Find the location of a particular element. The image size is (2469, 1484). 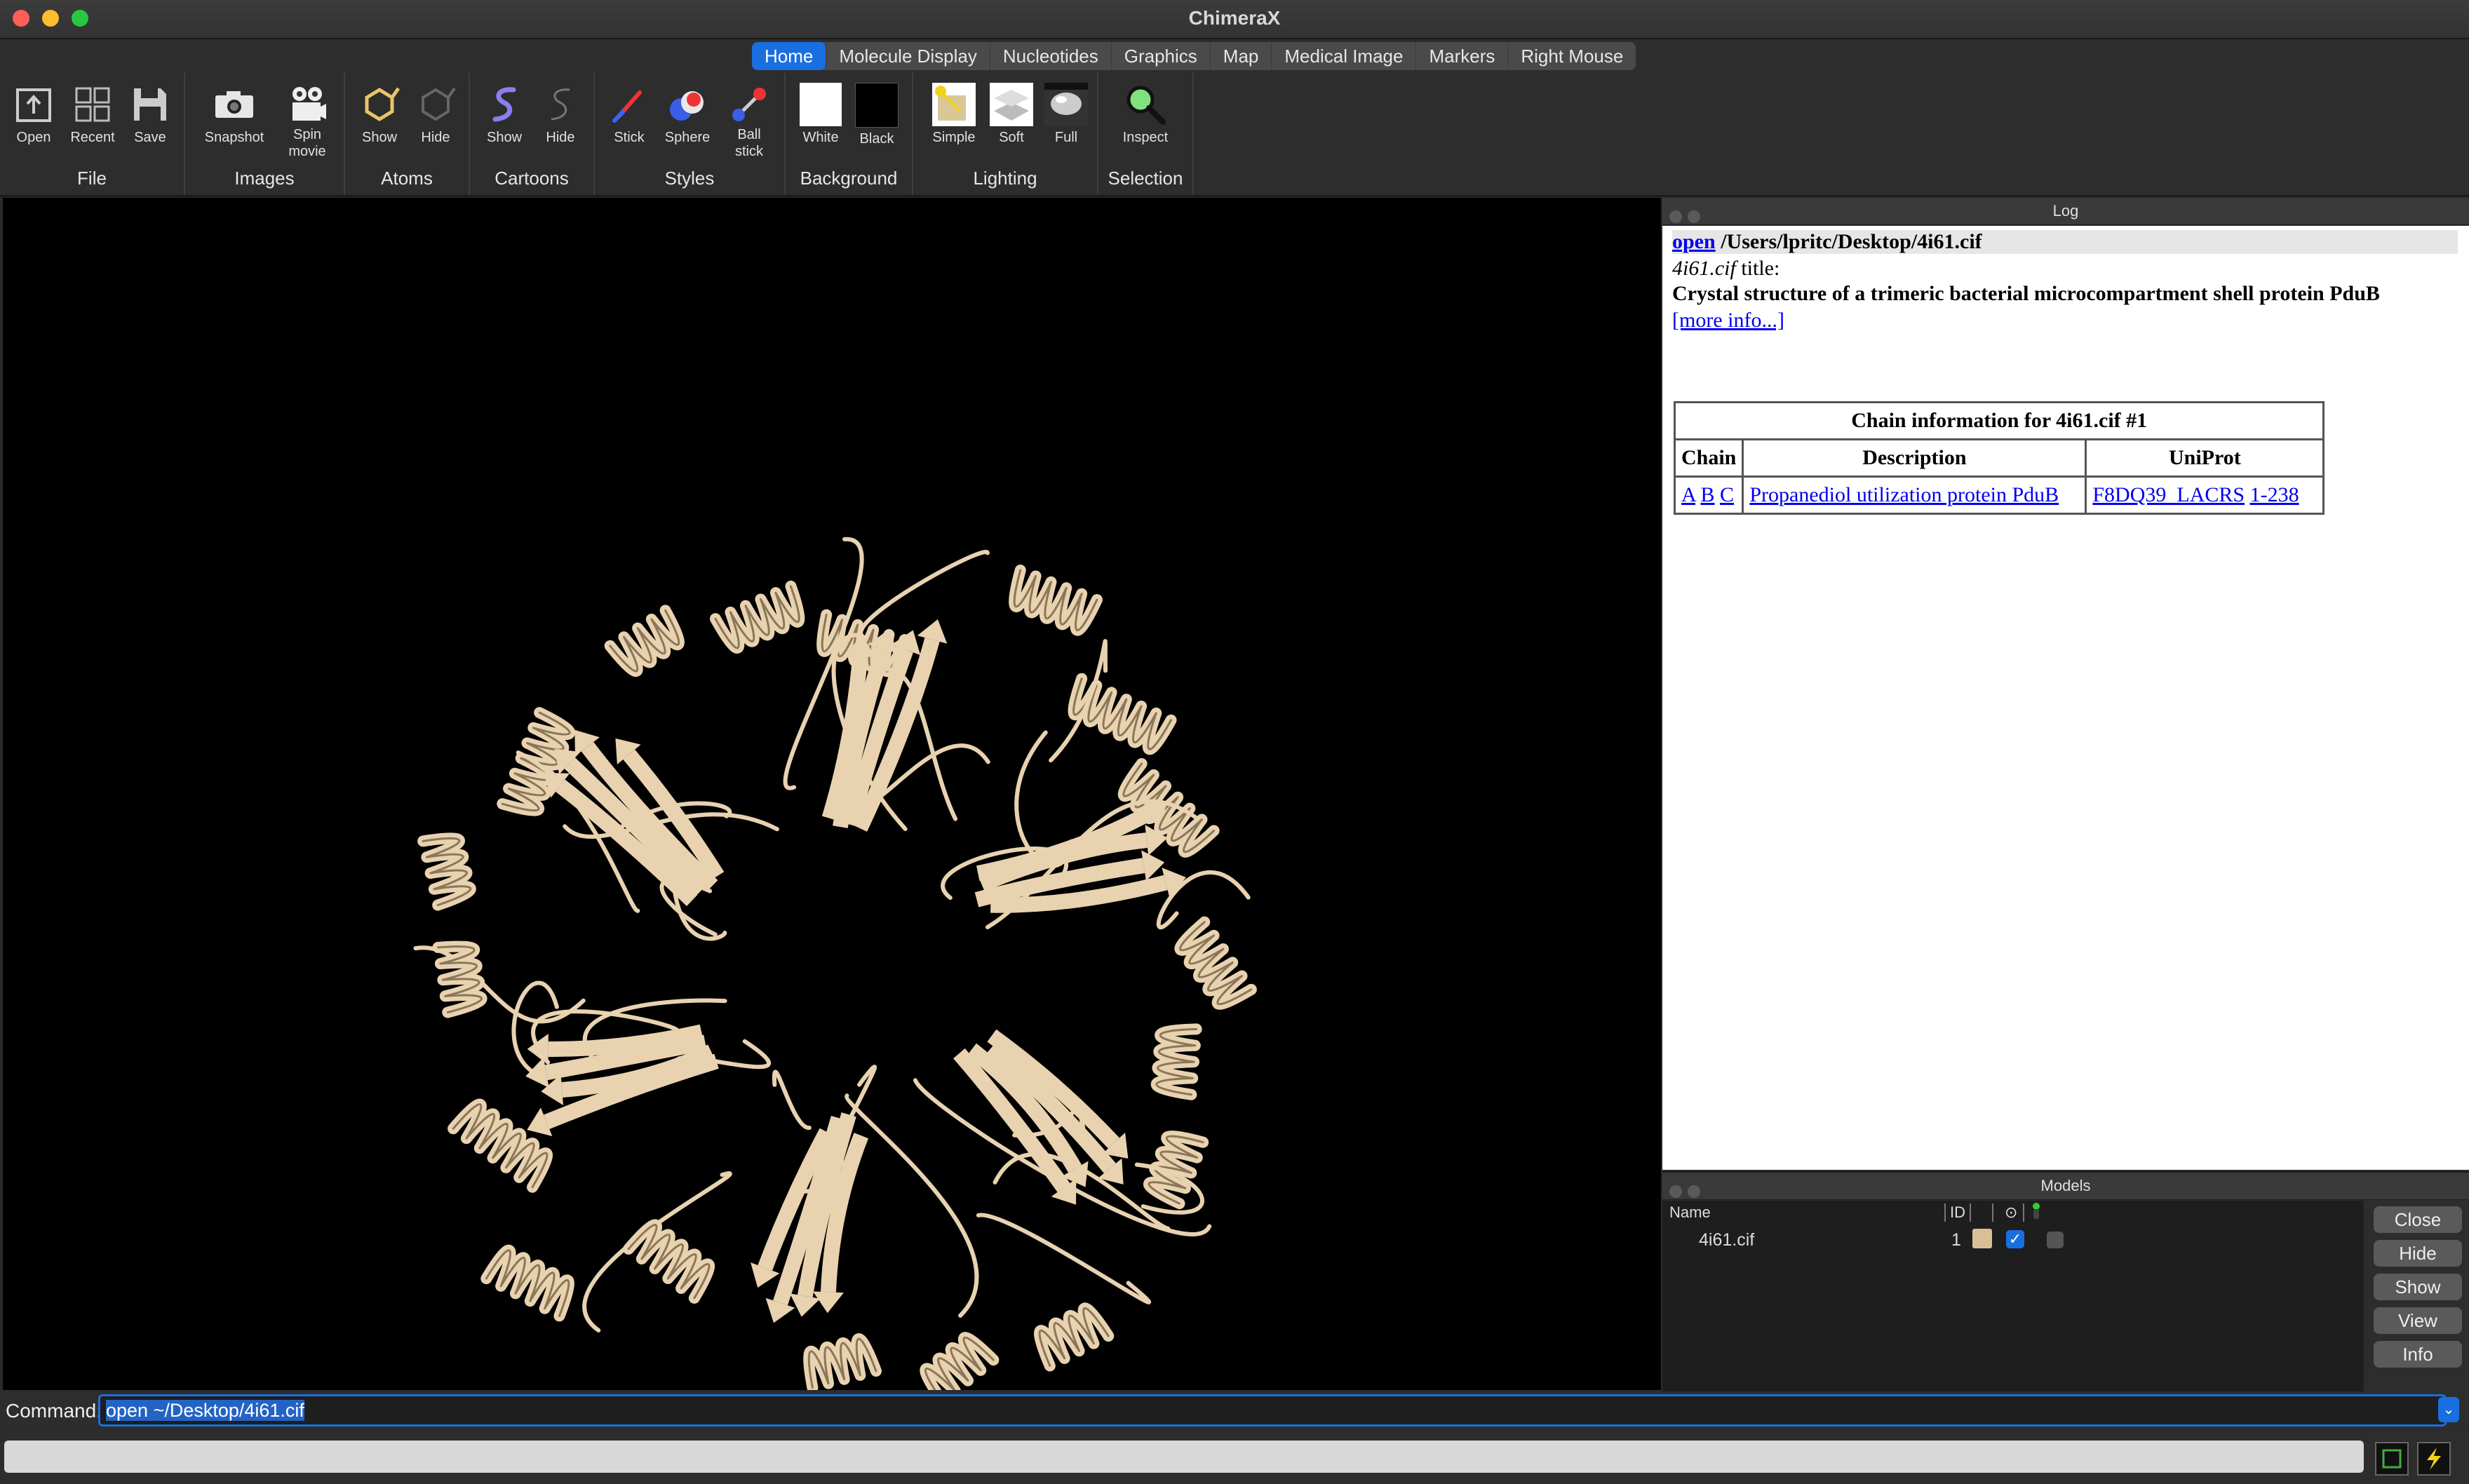

model-visible-checkbox: ✓ is located at coordinates (2015, 1239).